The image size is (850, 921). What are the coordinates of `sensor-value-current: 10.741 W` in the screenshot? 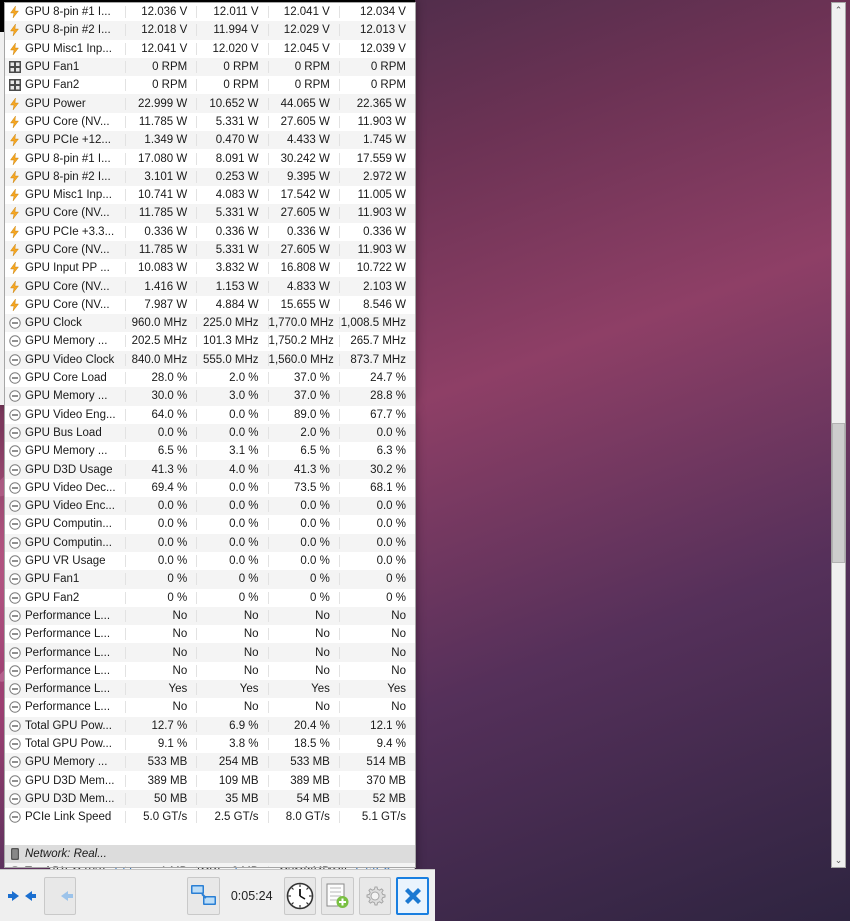 It's located at (160, 195).